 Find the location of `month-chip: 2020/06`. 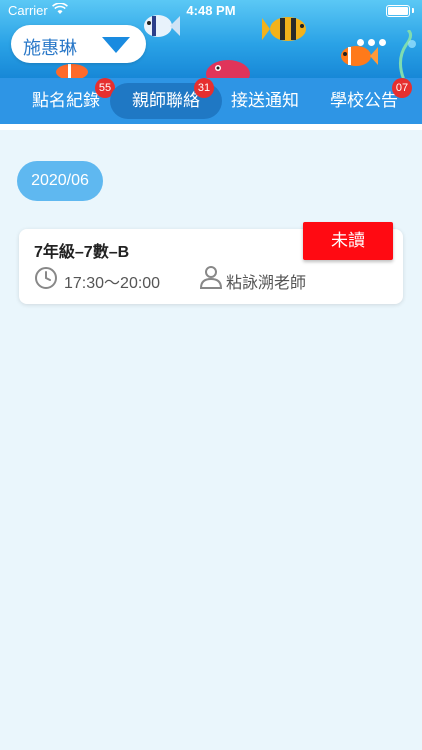

month-chip: 2020/06 is located at coordinates (60, 181).